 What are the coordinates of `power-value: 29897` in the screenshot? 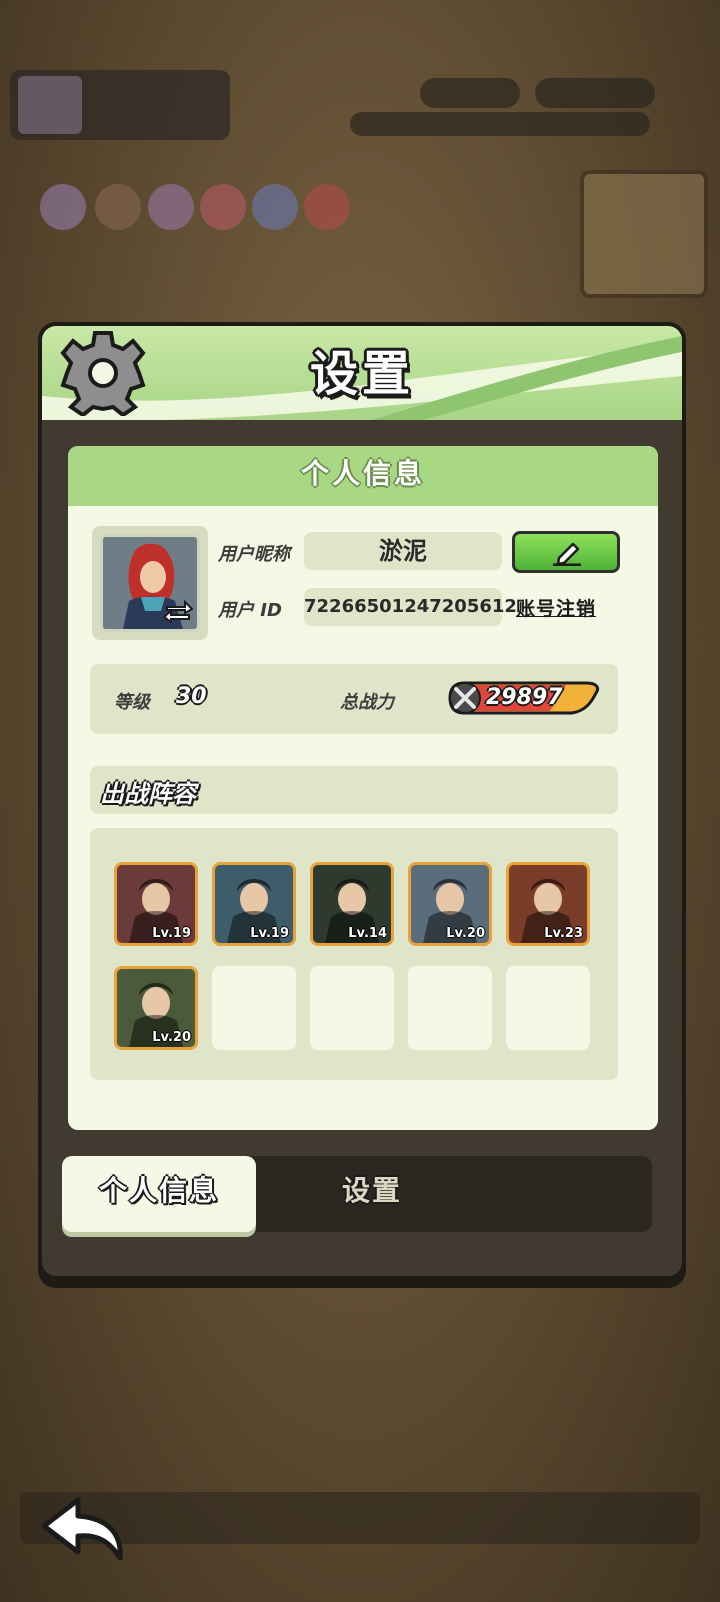 It's located at (524, 697).